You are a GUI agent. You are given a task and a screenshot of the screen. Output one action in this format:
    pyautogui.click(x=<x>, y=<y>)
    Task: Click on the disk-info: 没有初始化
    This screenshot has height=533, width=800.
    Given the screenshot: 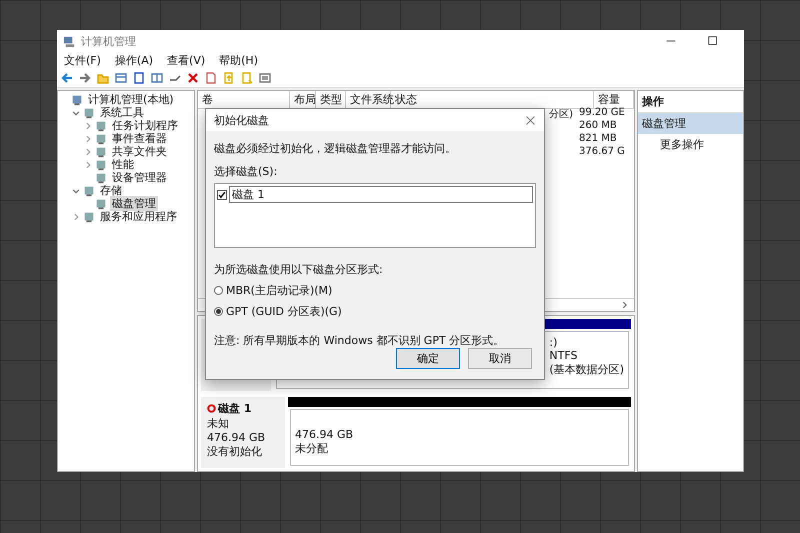 What is the action you would take?
    pyautogui.click(x=235, y=451)
    